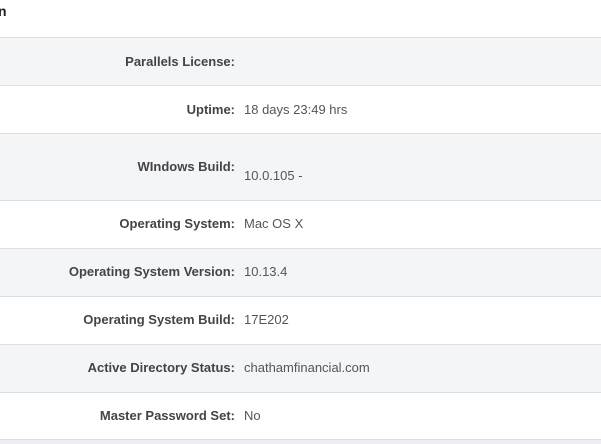 Image resolution: width=601 pixels, height=444 pixels. I want to click on parallels-license-label: Parallels License:, so click(180, 61).